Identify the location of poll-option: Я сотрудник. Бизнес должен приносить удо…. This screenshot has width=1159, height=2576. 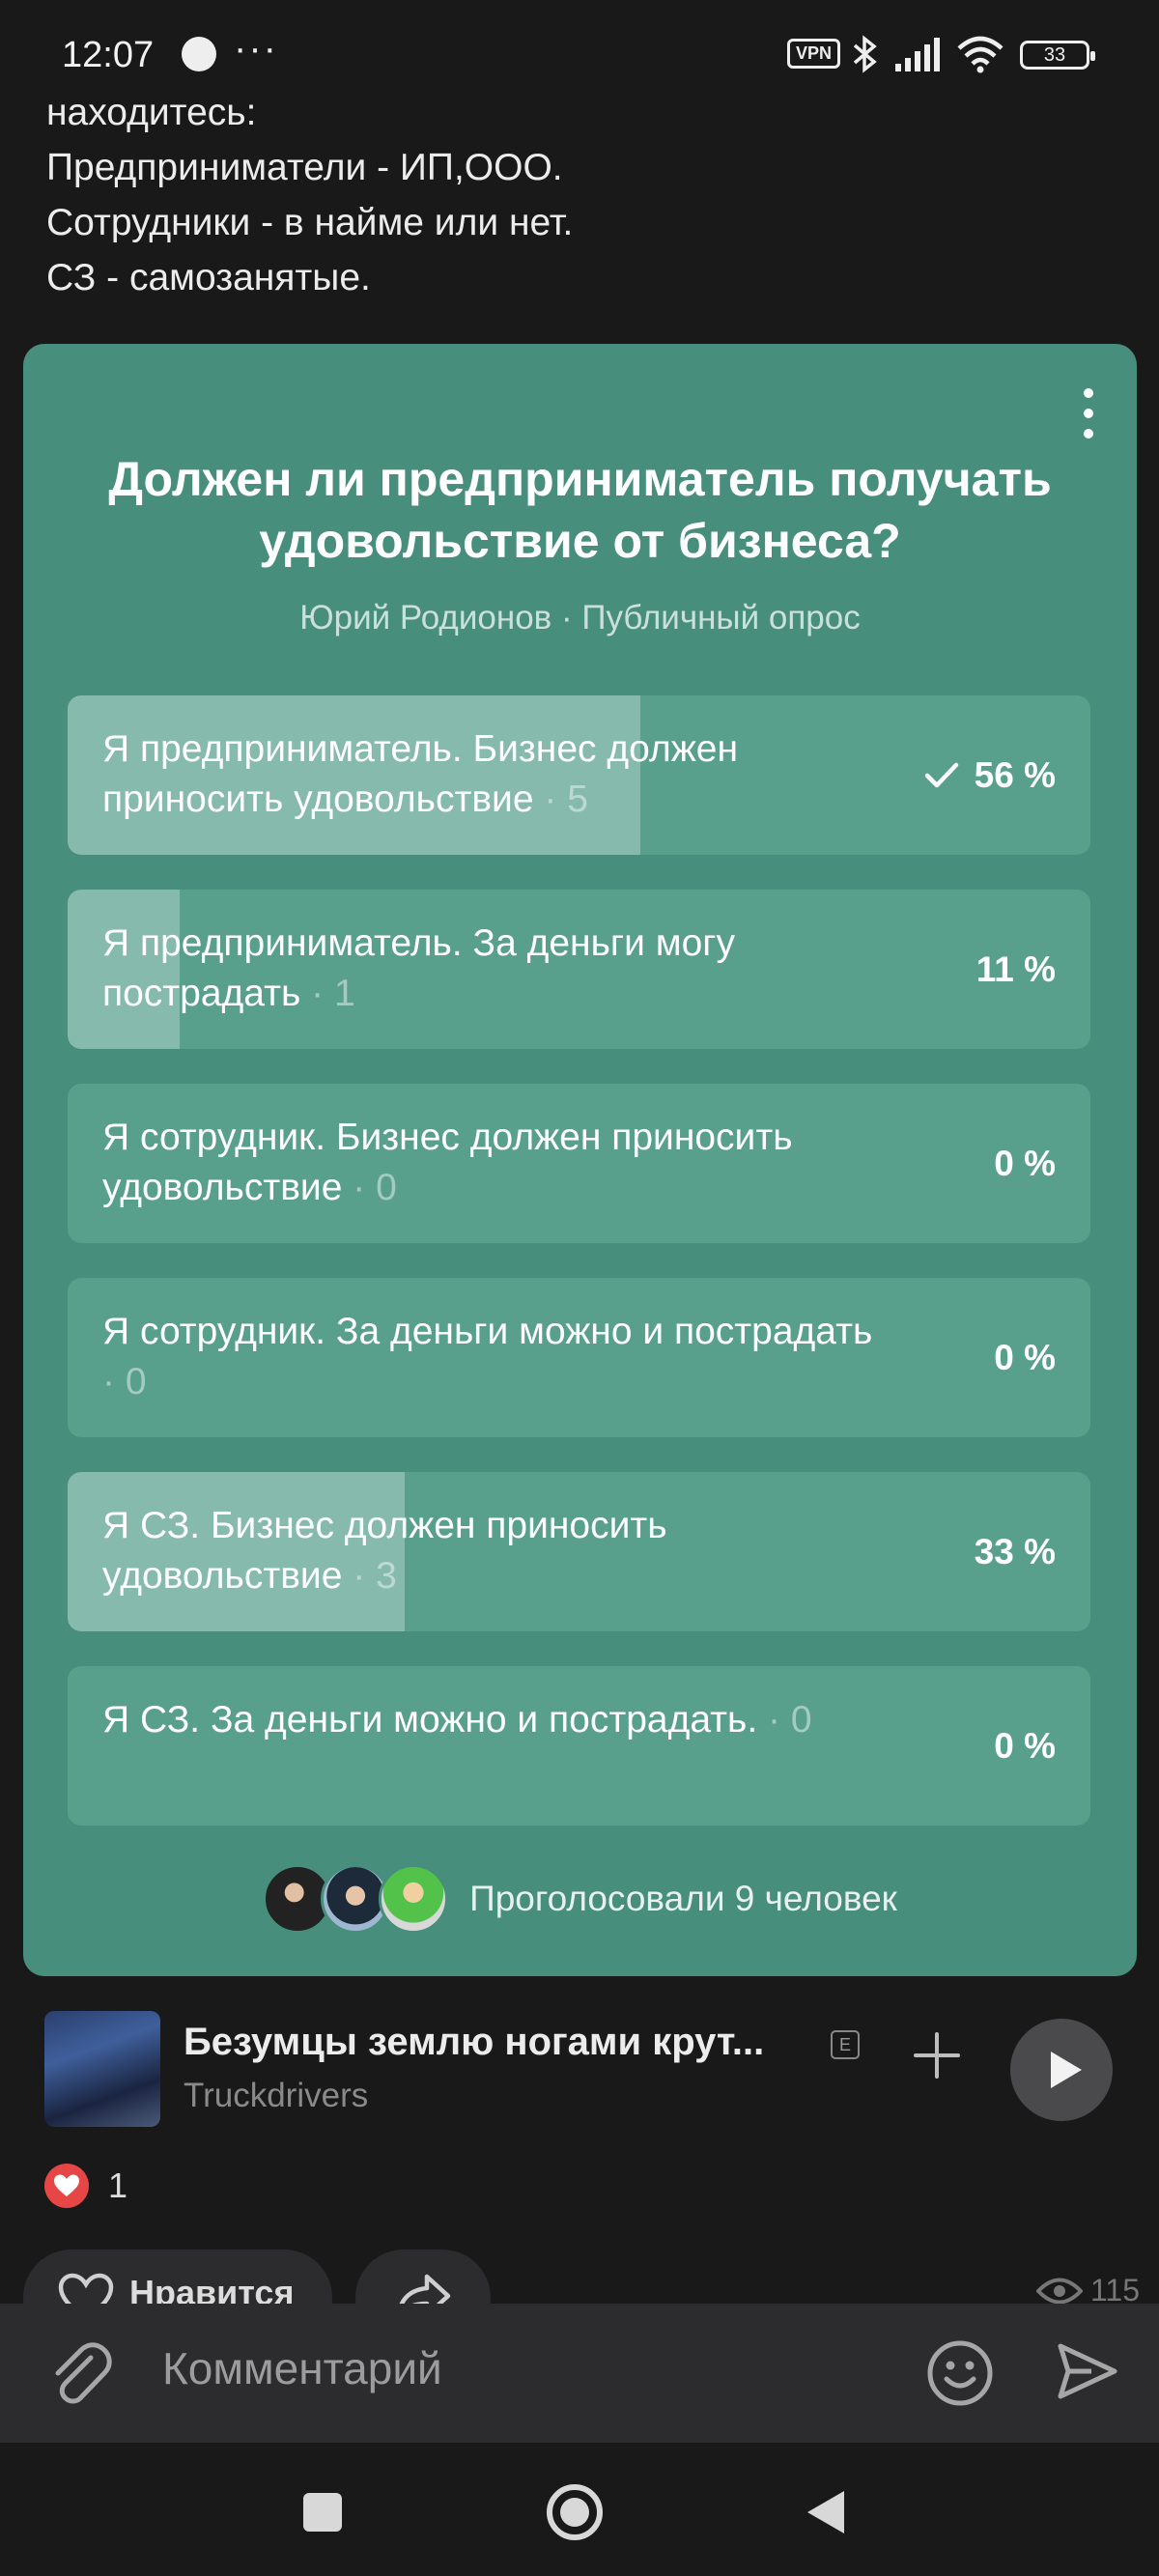
(579, 1163).